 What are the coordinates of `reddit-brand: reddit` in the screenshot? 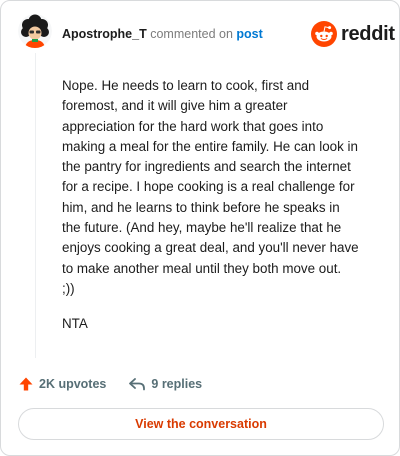 It's located at (353, 34).